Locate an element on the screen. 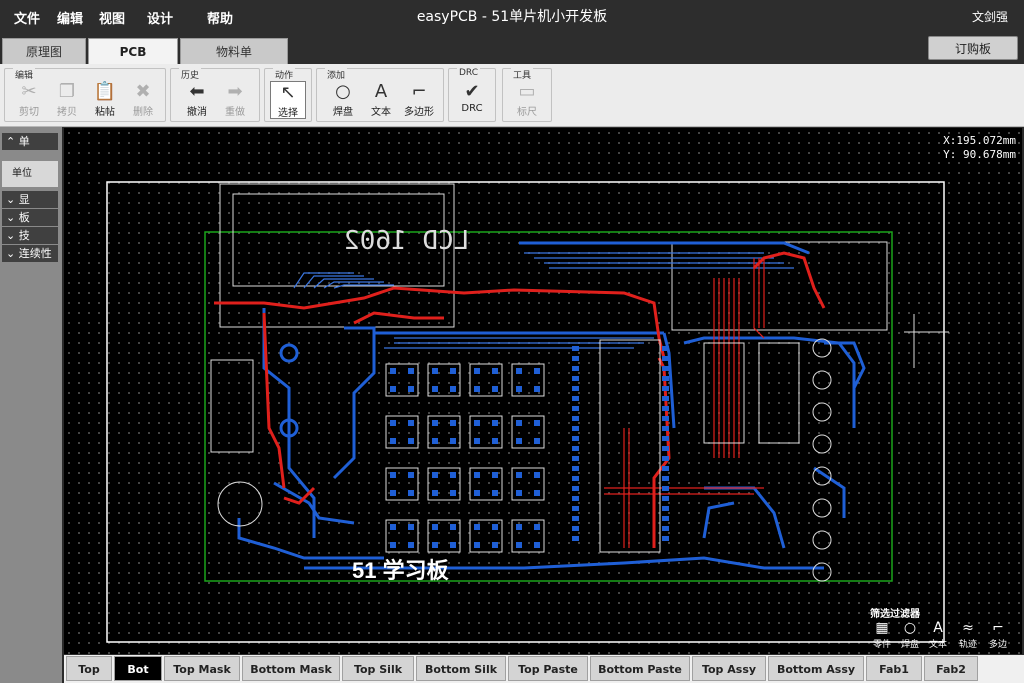 The width and height of the screenshot is (1024, 683). tab-schematic: 原理图 is located at coordinates (44, 51).